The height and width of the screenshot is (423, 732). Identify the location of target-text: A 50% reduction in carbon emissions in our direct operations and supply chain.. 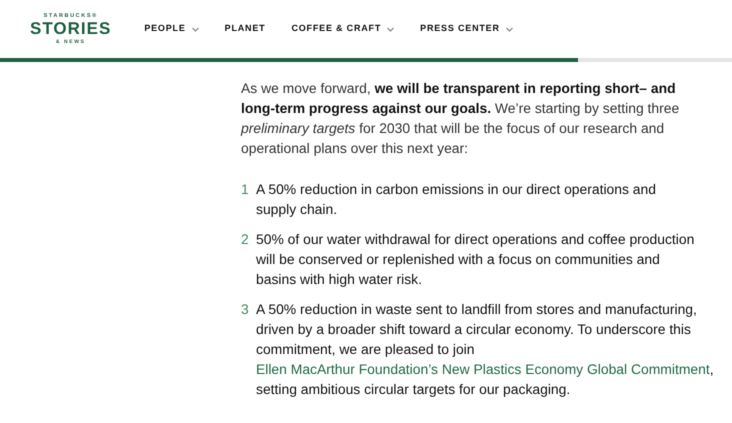
(456, 199).